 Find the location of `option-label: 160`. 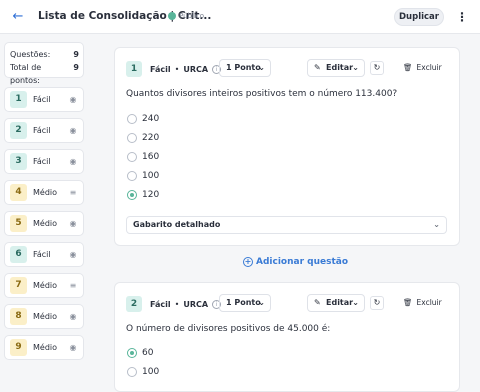

option-label: 160 is located at coordinates (151, 157).